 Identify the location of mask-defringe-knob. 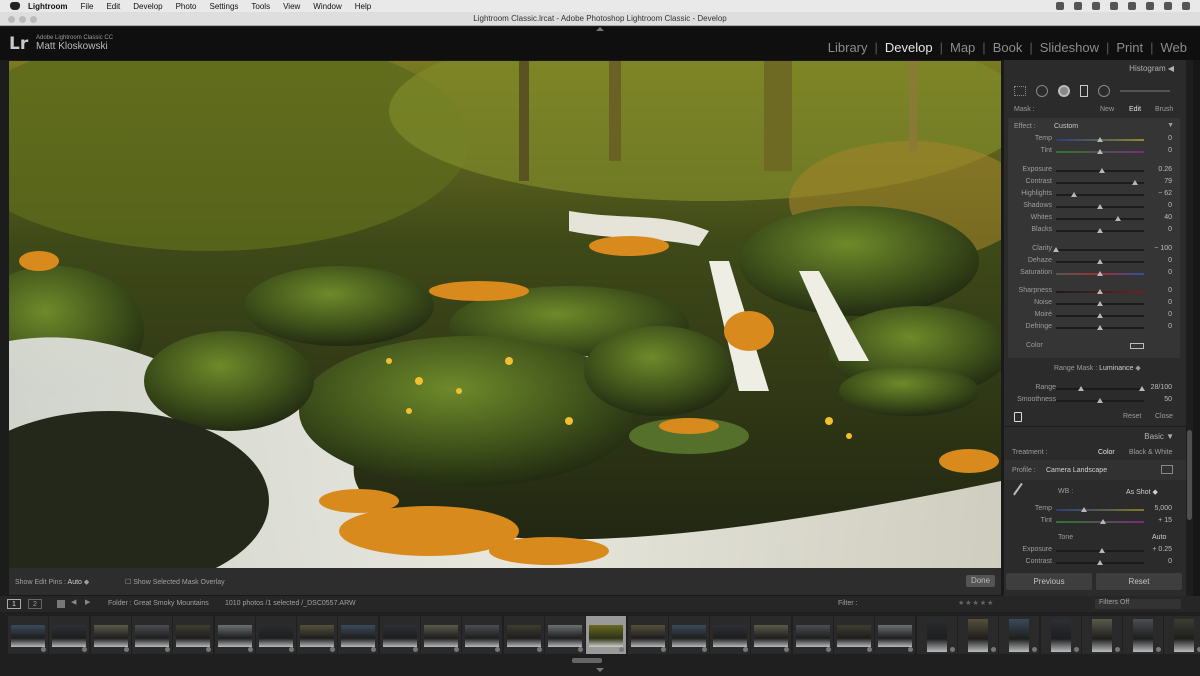
(1100, 327).